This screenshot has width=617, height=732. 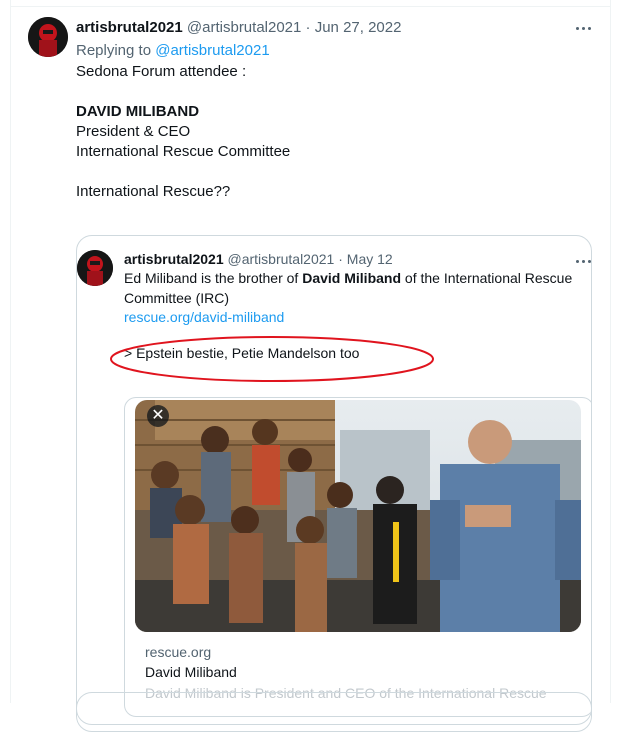 I want to click on quoted-link: rescue.org/david-miliband, so click(x=204, y=317).